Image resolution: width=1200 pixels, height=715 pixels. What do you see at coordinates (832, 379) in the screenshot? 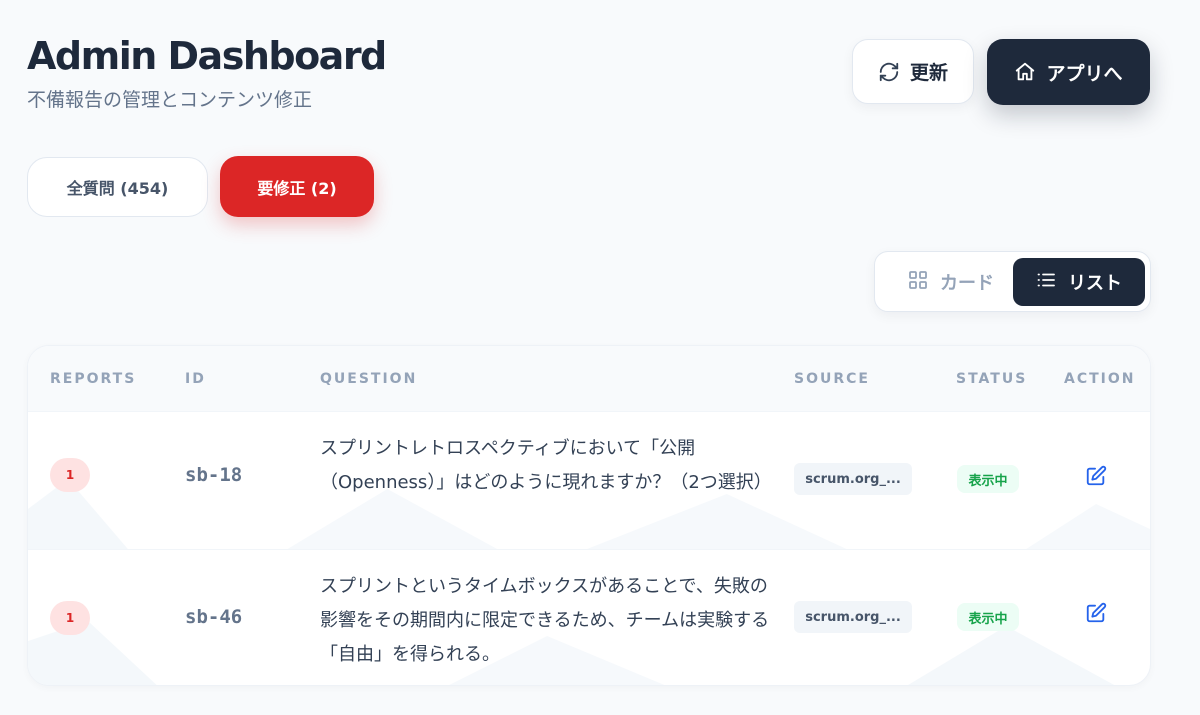
I see `column-header-source: SOURCE` at bounding box center [832, 379].